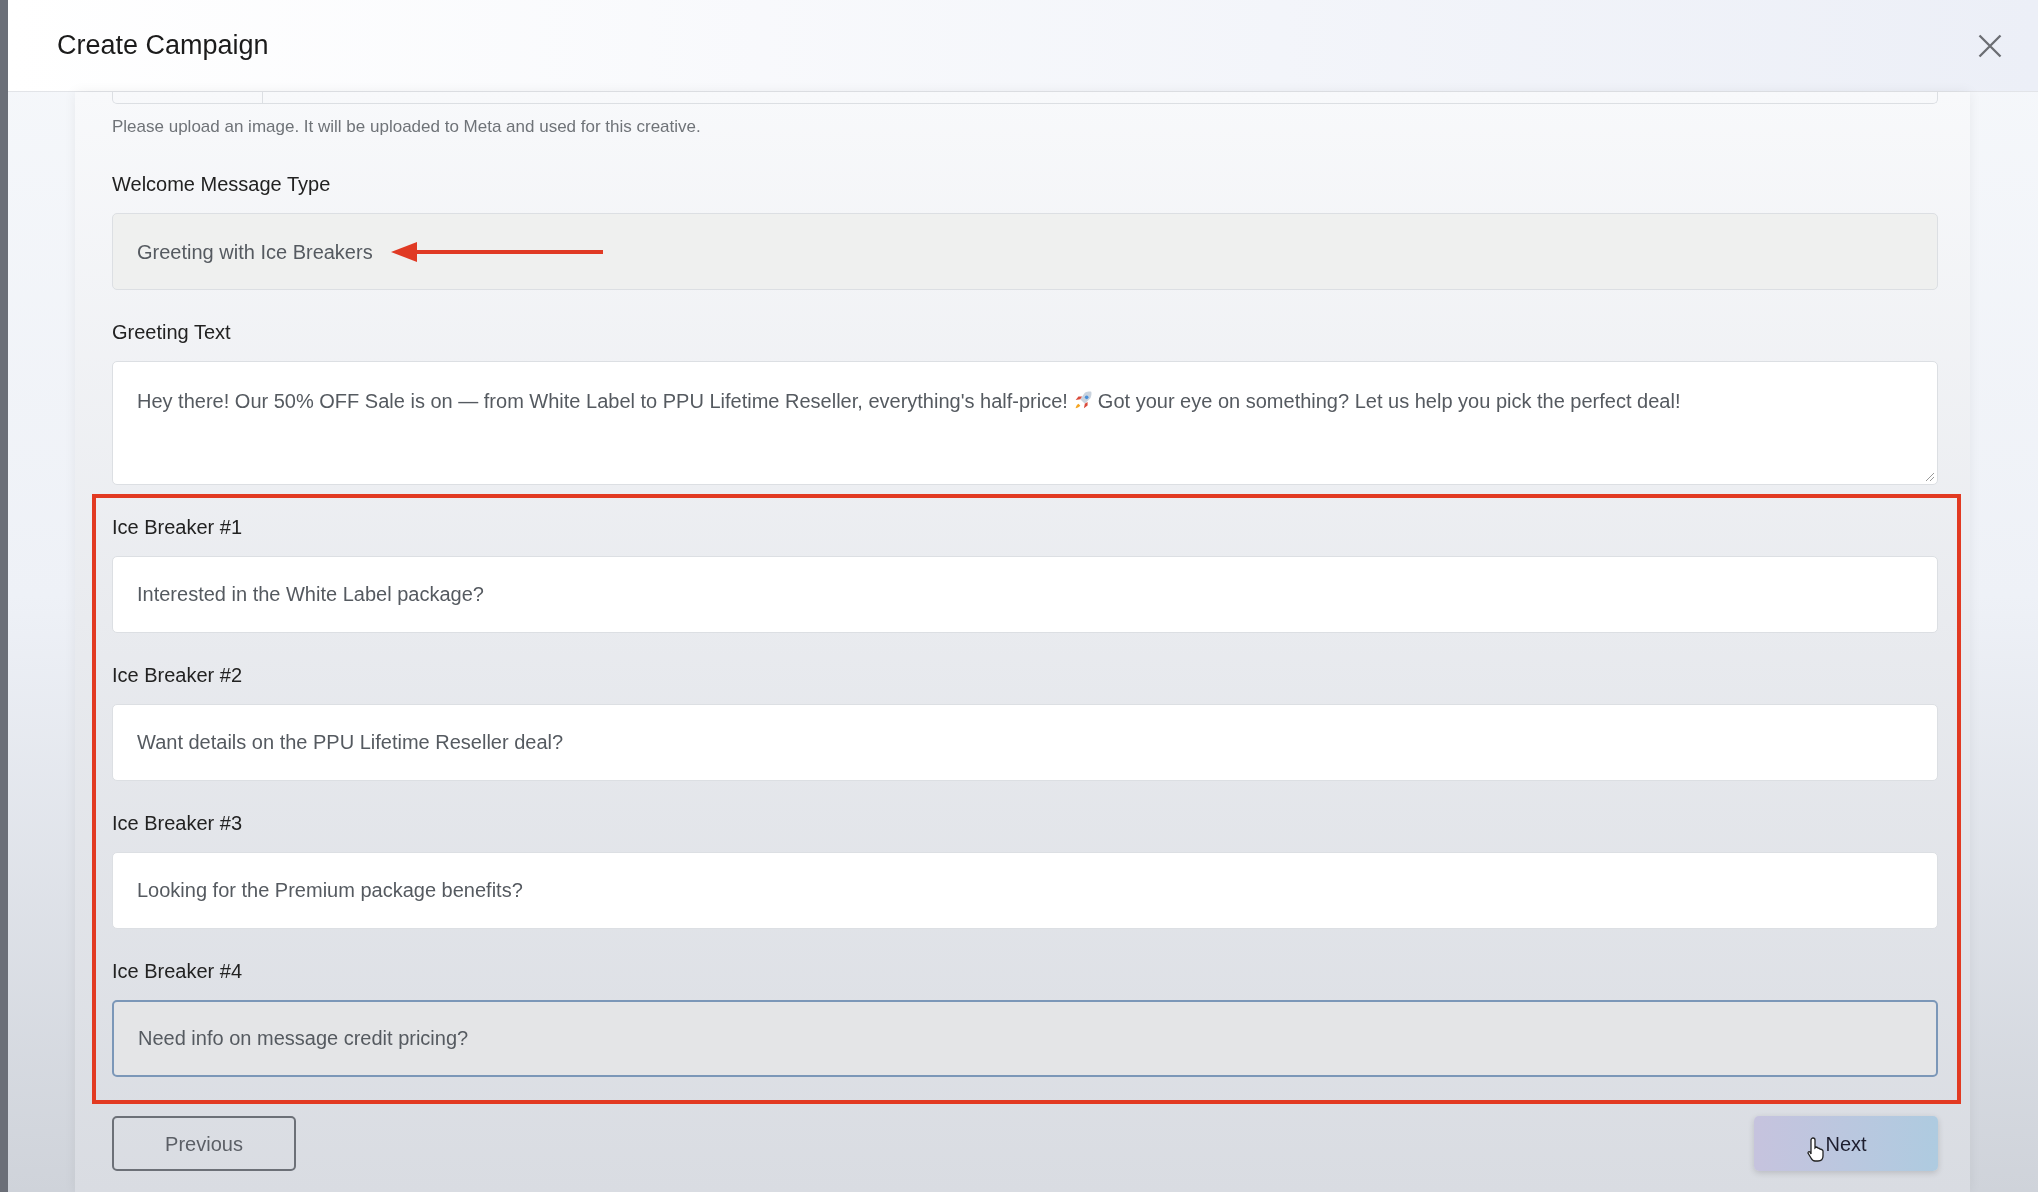 This screenshot has height=1192, width=2038. I want to click on greeting-text: Got your eye on something? Let us help you pick the perfect deal!, so click(1389, 401).